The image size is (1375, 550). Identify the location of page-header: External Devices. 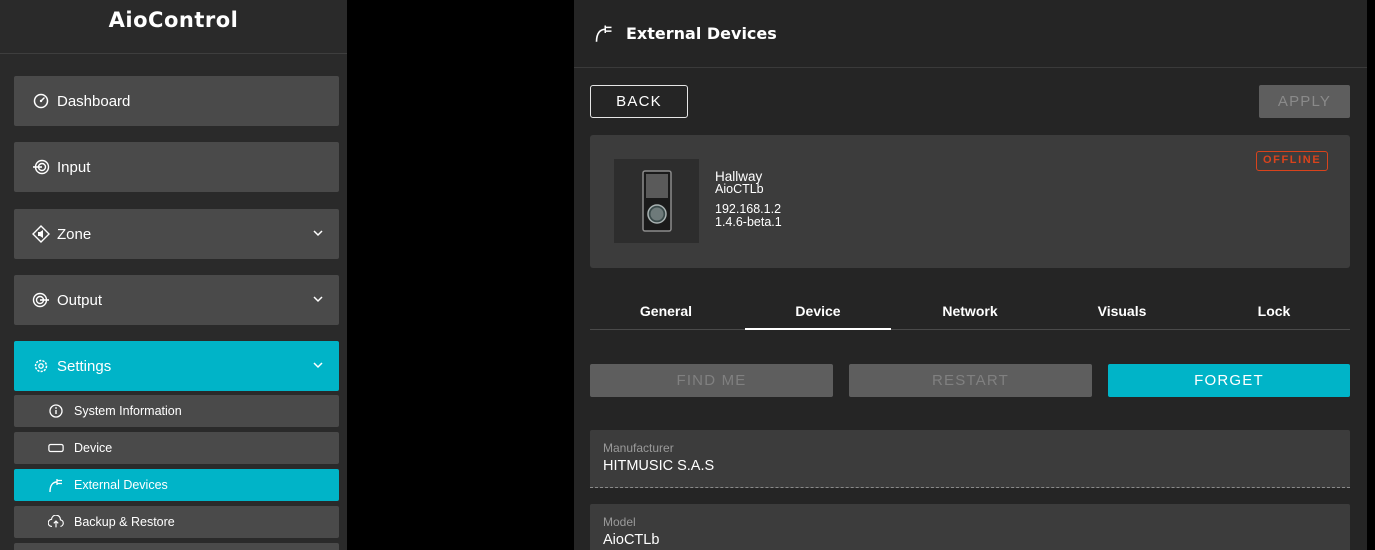
(970, 34).